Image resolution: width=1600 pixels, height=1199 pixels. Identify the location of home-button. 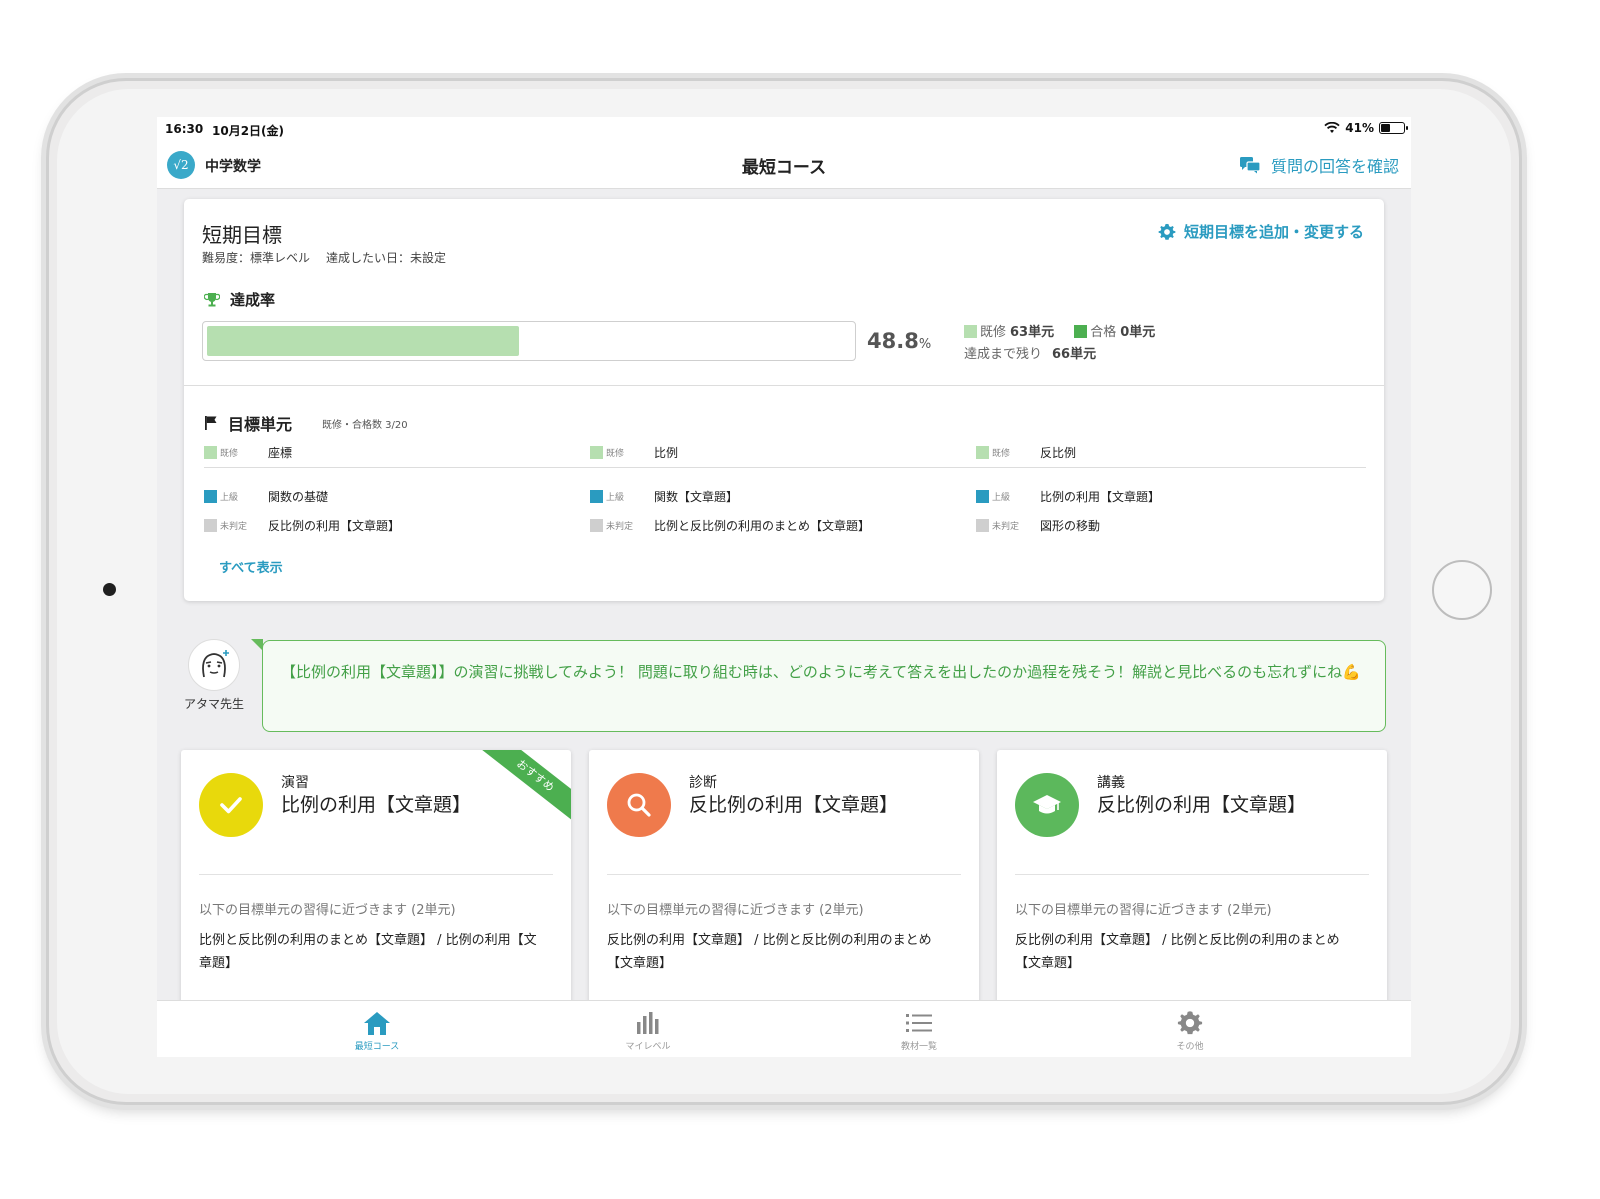
(1462, 590).